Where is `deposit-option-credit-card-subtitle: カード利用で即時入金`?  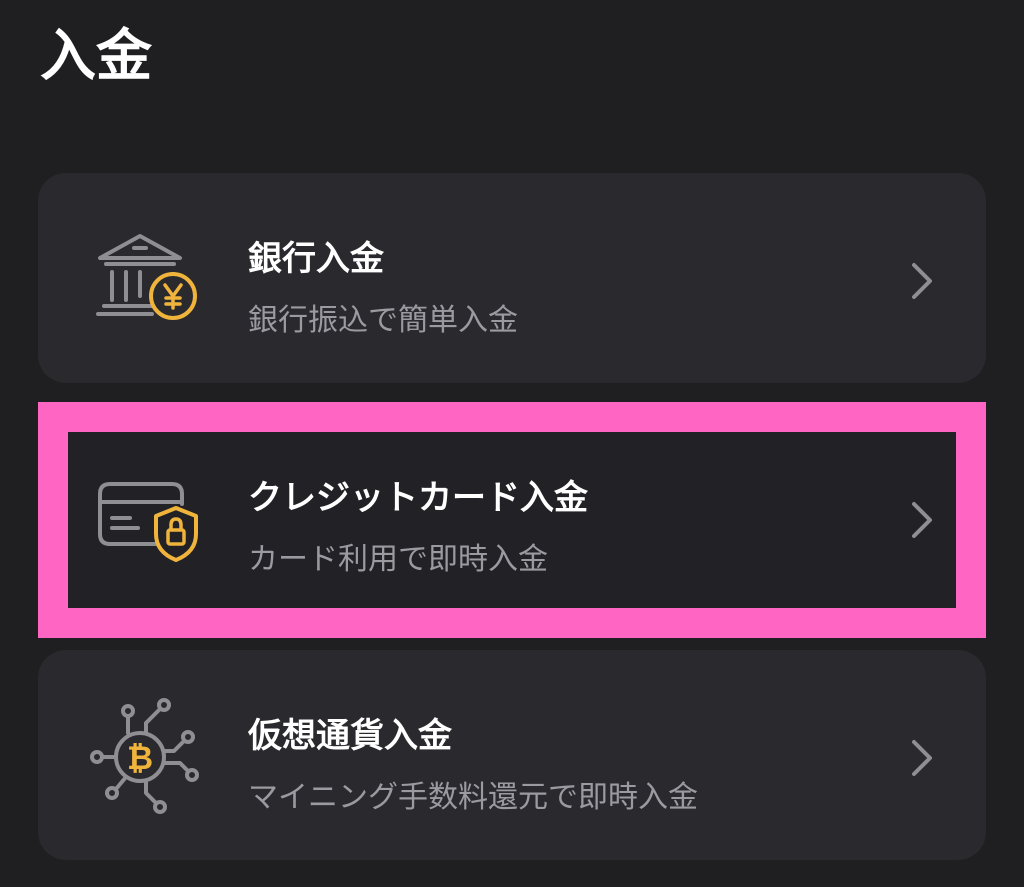 deposit-option-credit-card-subtitle: カード利用で即時入金 is located at coordinates (398, 559).